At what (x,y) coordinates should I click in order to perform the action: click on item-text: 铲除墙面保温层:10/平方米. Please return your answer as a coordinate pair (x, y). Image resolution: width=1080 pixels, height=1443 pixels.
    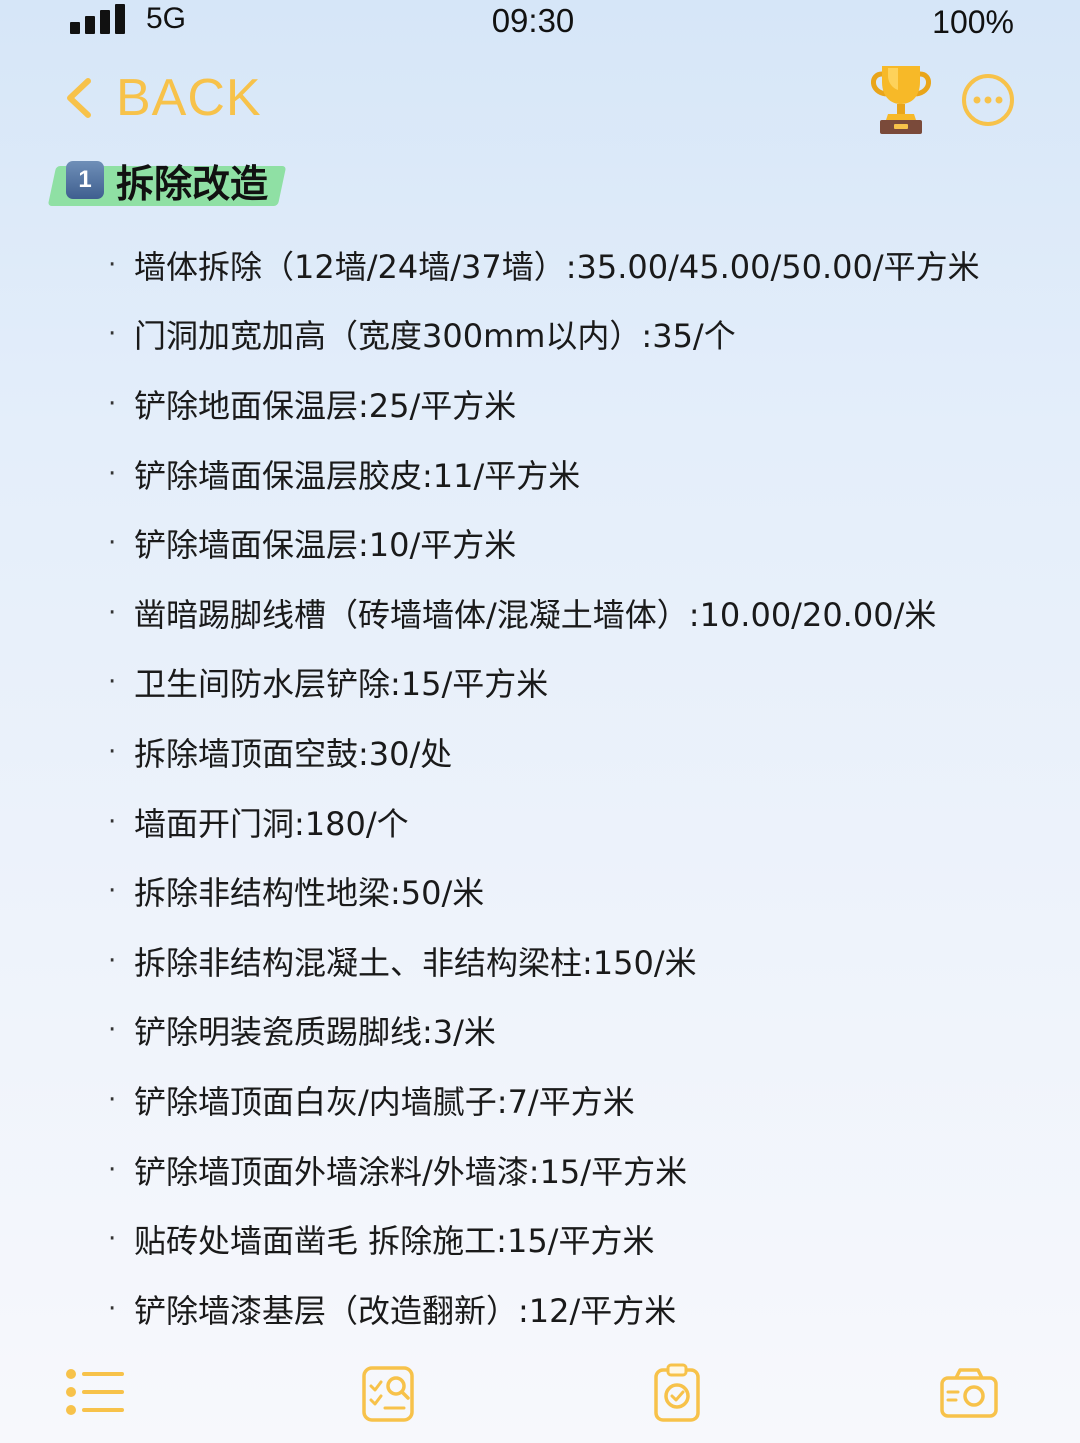
    Looking at the image, I should click on (325, 545).